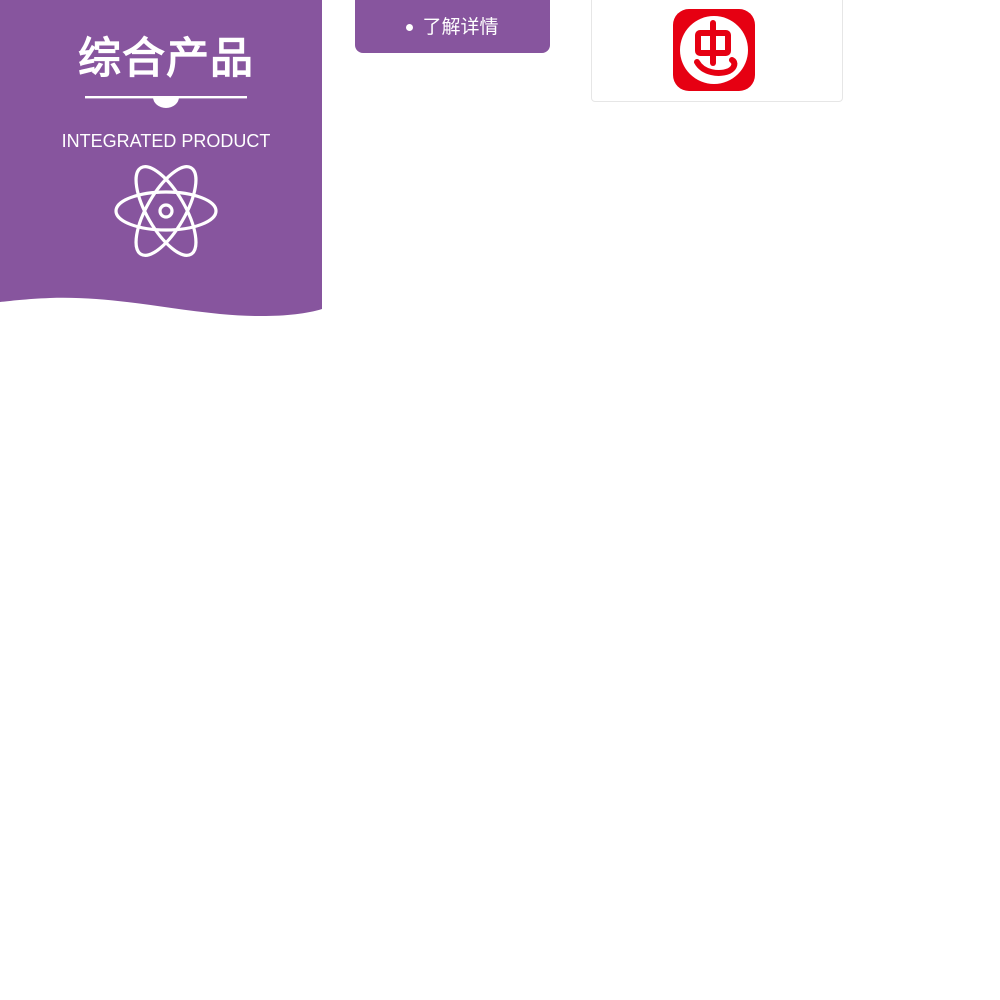 Image resolution: width=1000 pixels, height=1000 pixels. What do you see at coordinates (166, 141) in the screenshot?
I see `category-subtitle: INTEGRATED PRODUCT` at bounding box center [166, 141].